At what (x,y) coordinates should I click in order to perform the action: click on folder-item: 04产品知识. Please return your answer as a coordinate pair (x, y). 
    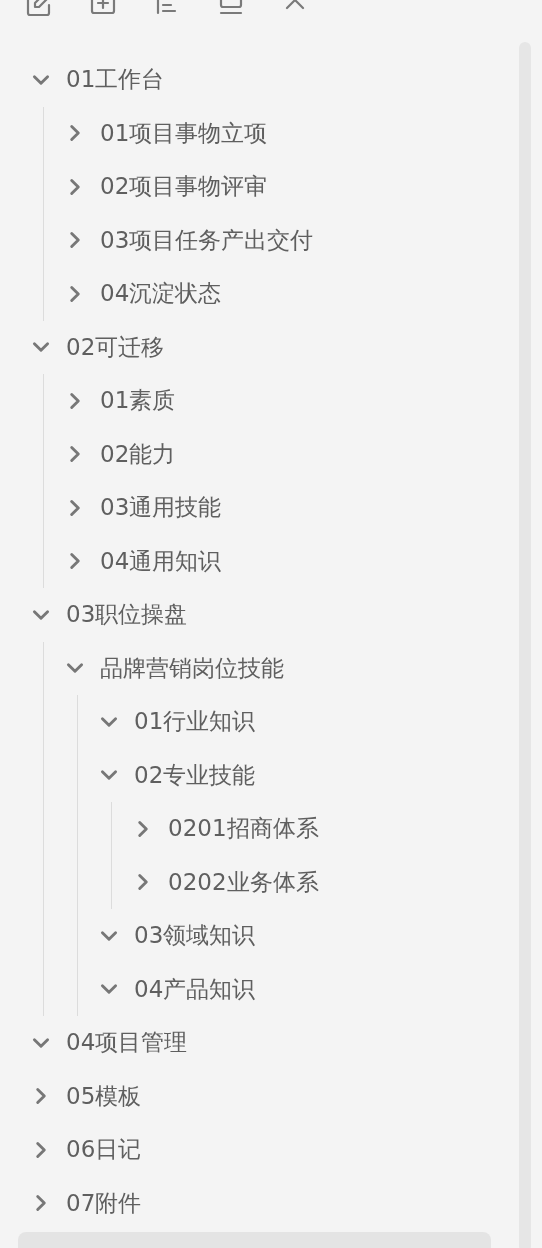
    Looking at the image, I should click on (299, 989).